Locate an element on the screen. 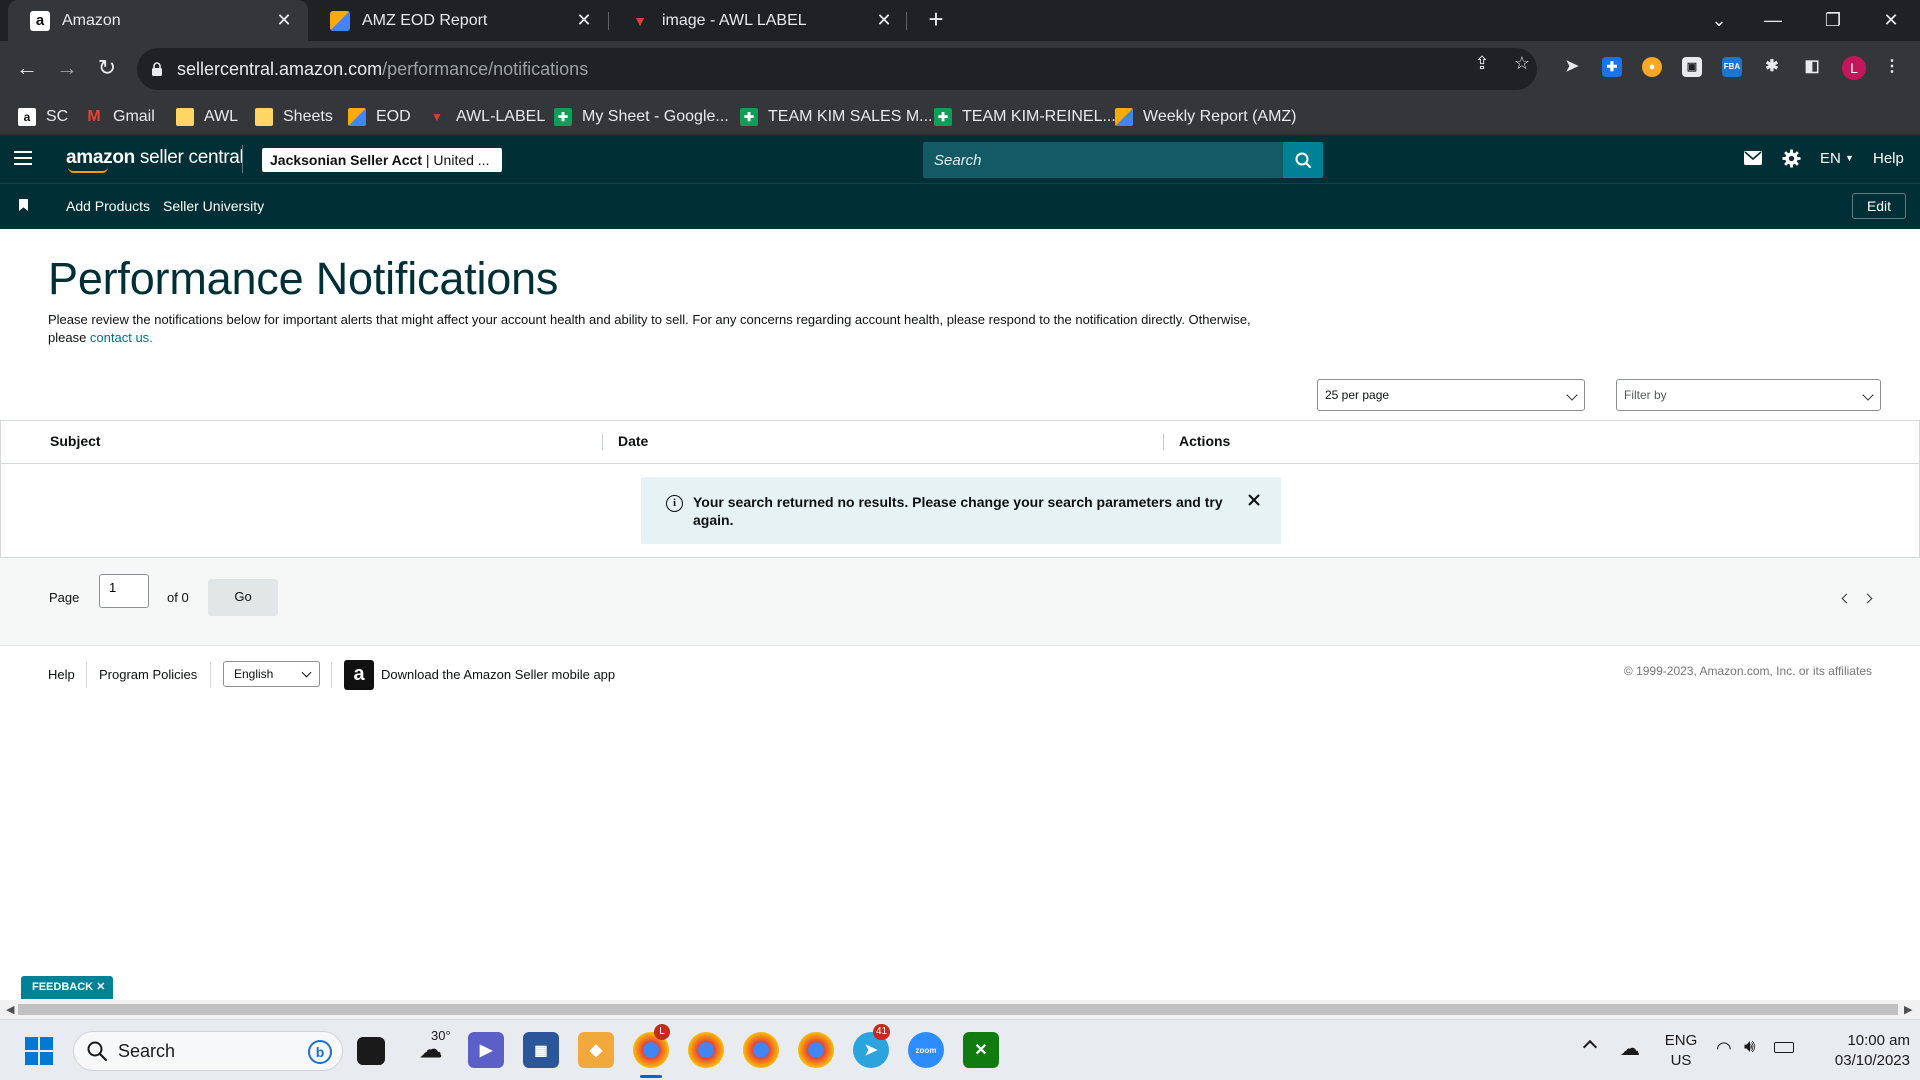 This screenshot has width=1920, height=1080. filter-by-select: Filter by is located at coordinates (1748, 395).